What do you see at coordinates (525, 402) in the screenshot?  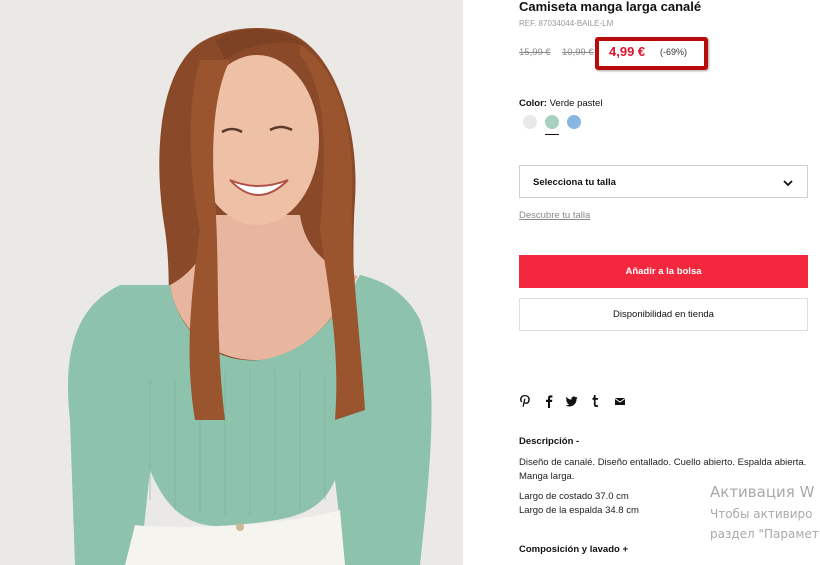 I see `pinterest-icon` at bounding box center [525, 402].